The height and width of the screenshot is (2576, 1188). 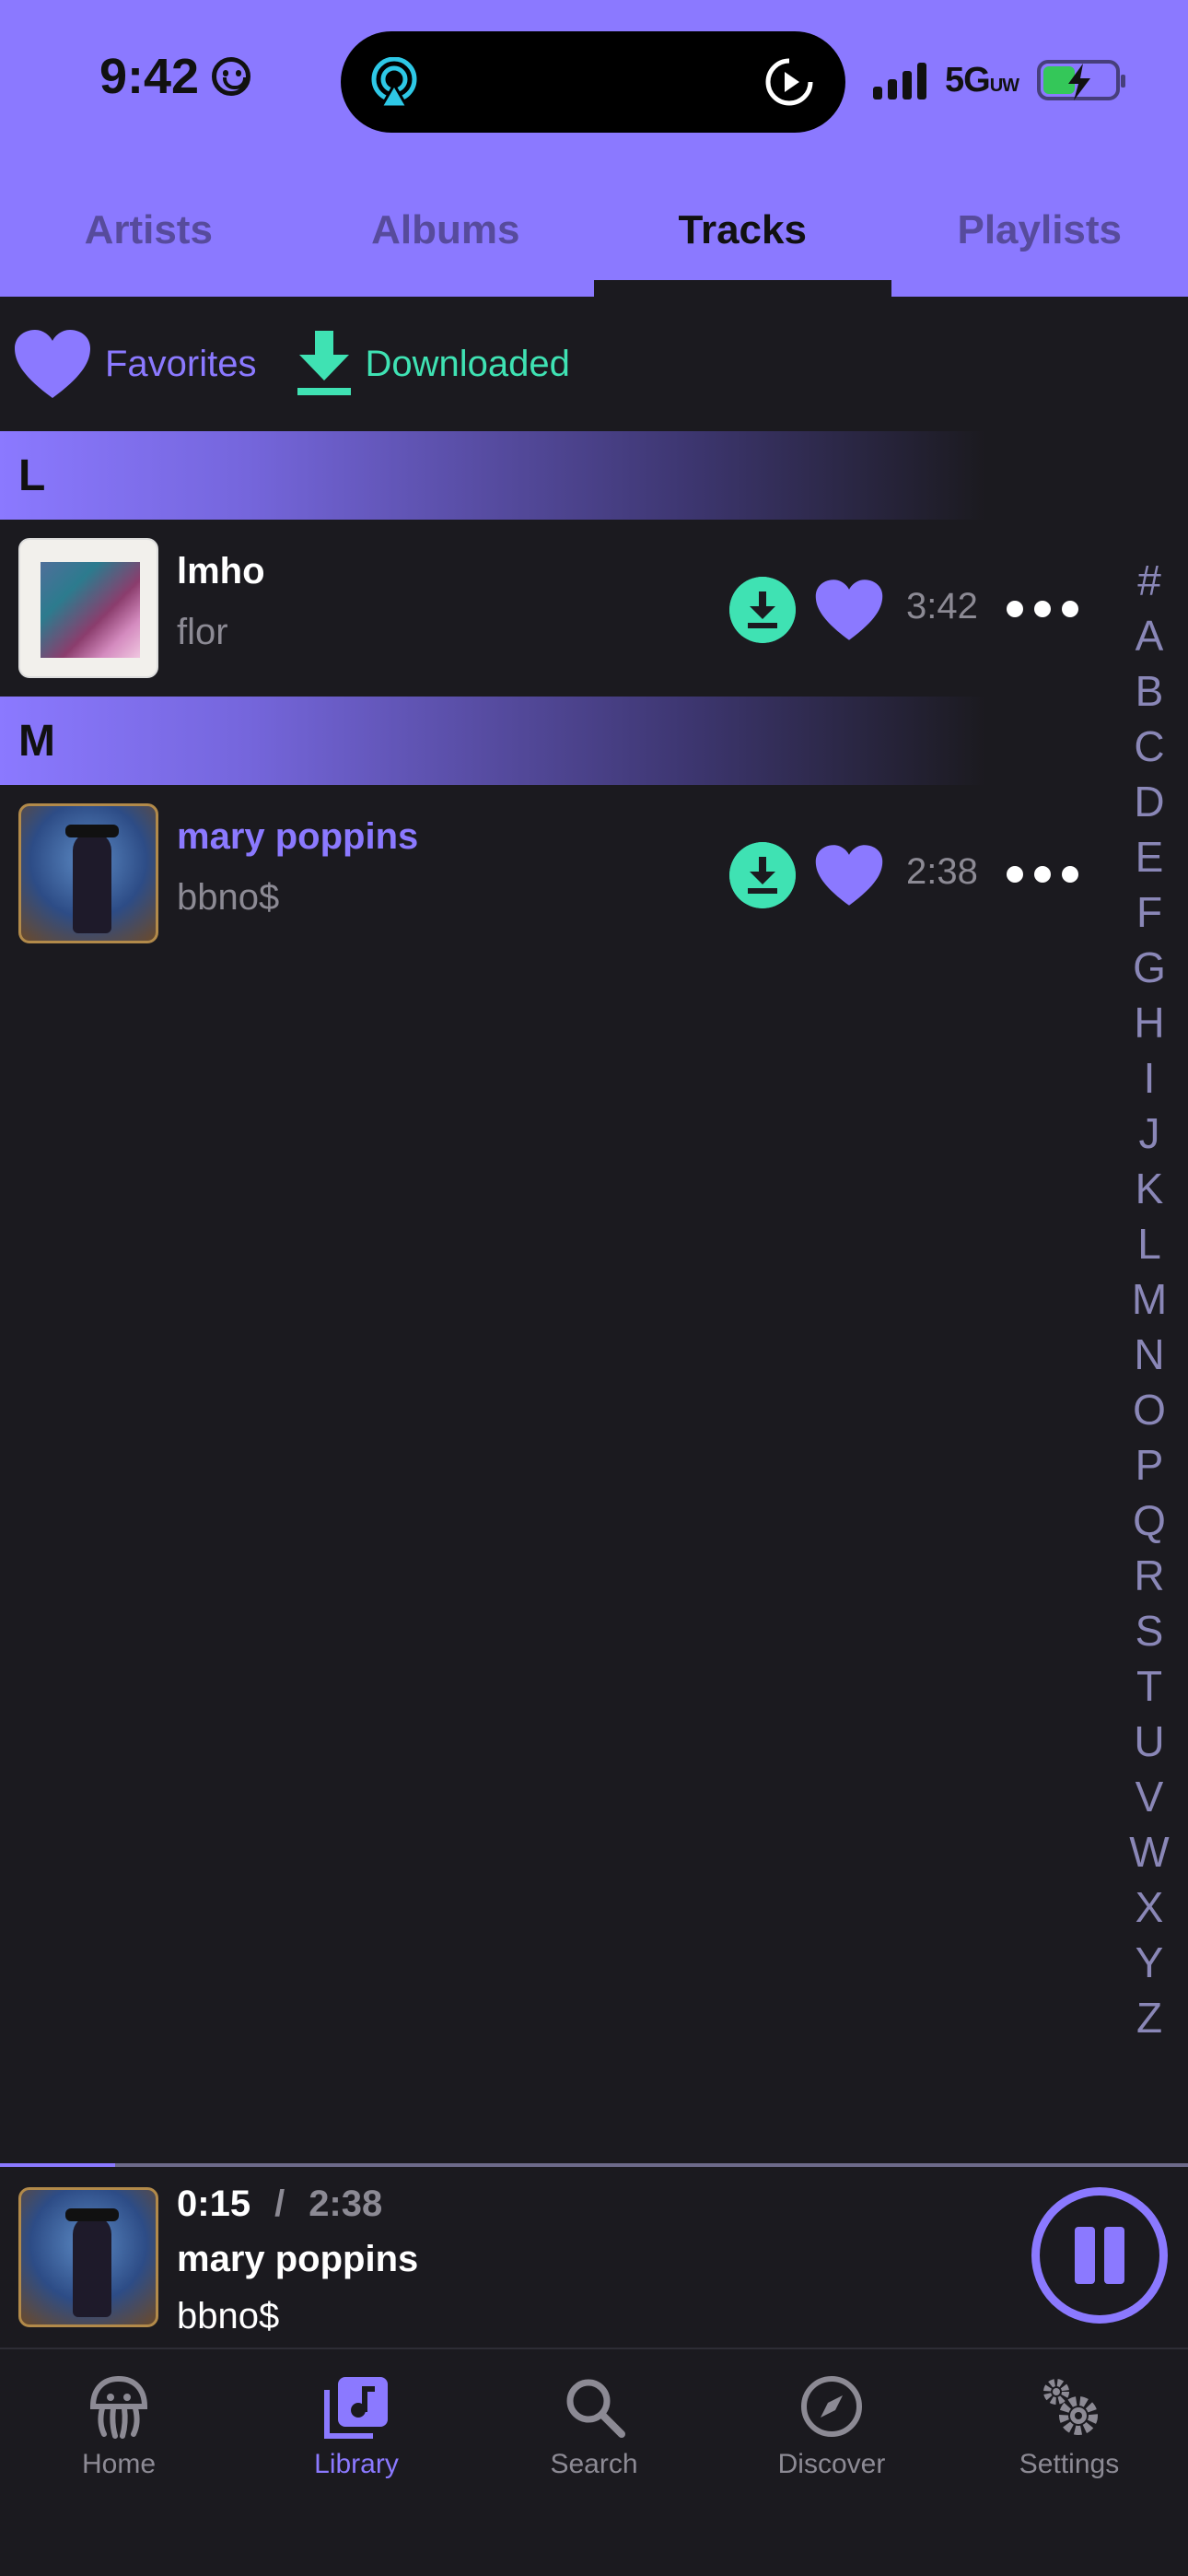 What do you see at coordinates (831, 2406) in the screenshot?
I see `compass-icon` at bounding box center [831, 2406].